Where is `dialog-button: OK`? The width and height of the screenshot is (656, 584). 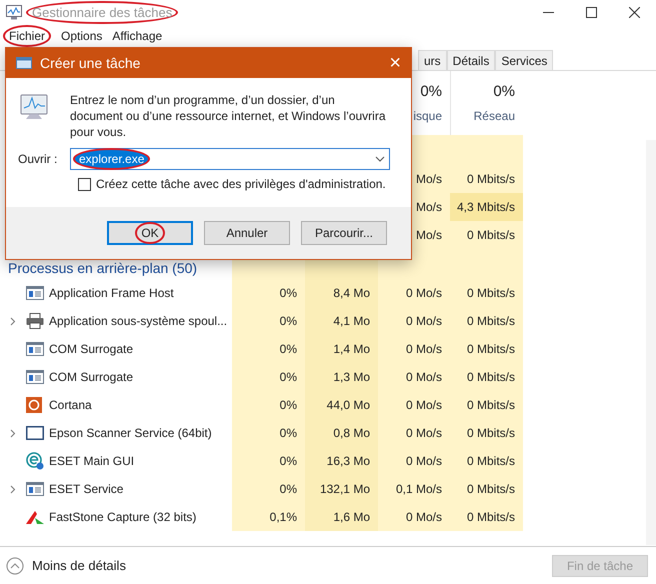 dialog-button: OK is located at coordinates (150, 233).